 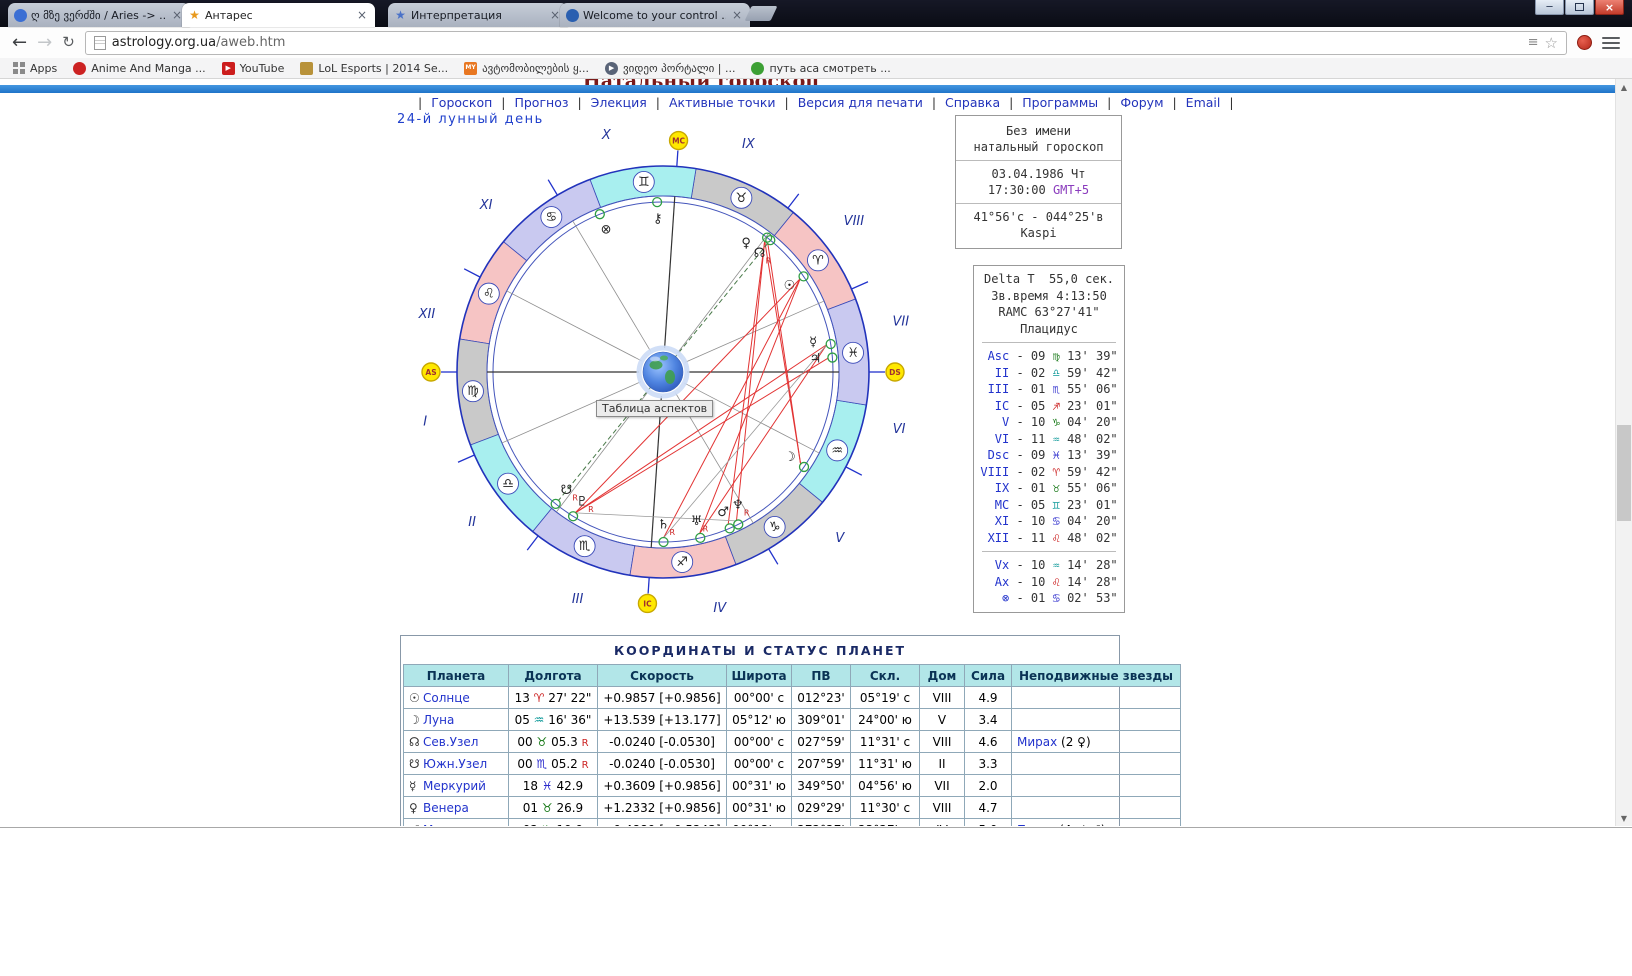 What do you see at coordinates (942, 763) in the screenshot?
I see `house-cell: II` at bounding box center [942, 763].